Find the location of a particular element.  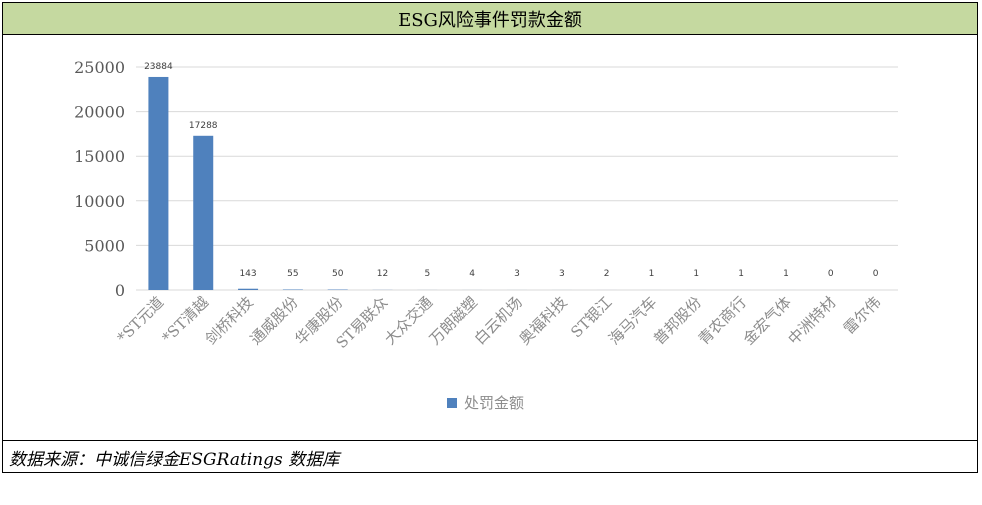

y-axis-ticks: 0 5000 10000 15000 20000 25000 is located at coordinates (99, 179).